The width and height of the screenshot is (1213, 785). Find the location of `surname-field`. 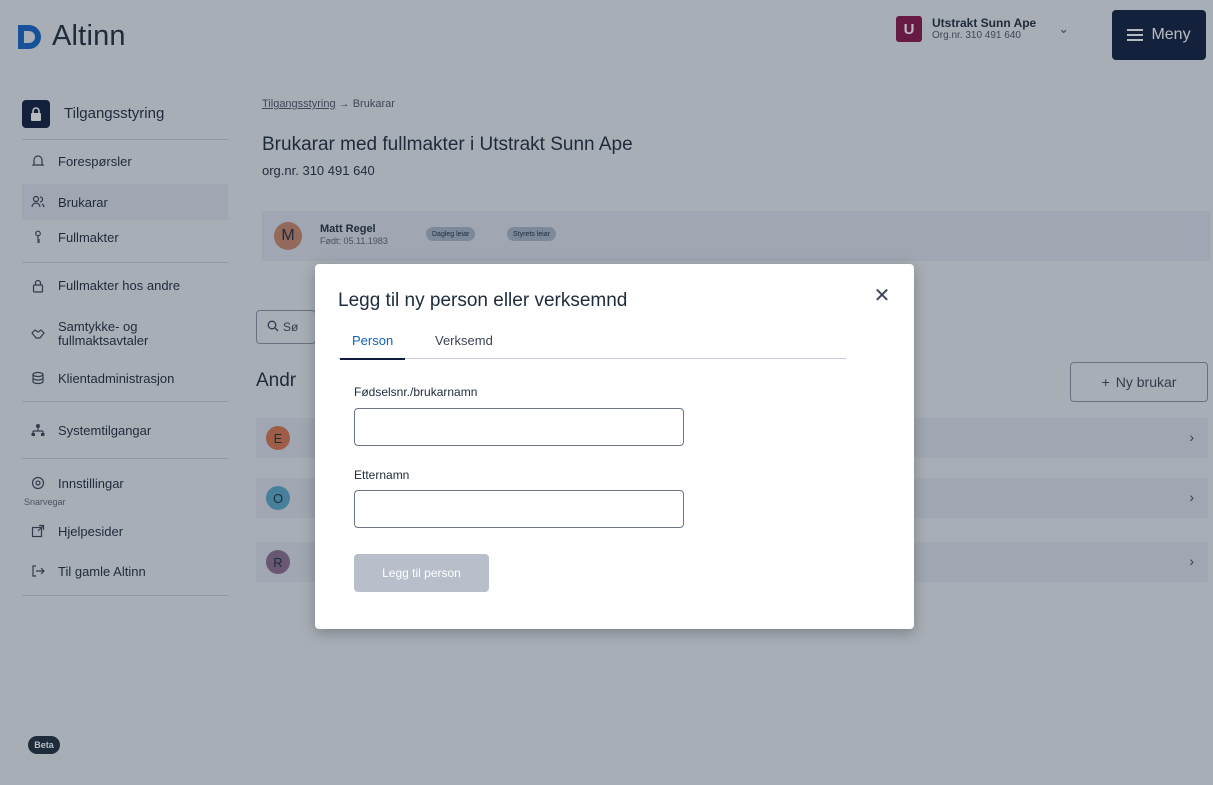

surname-field is located at coordinates (519, 509).